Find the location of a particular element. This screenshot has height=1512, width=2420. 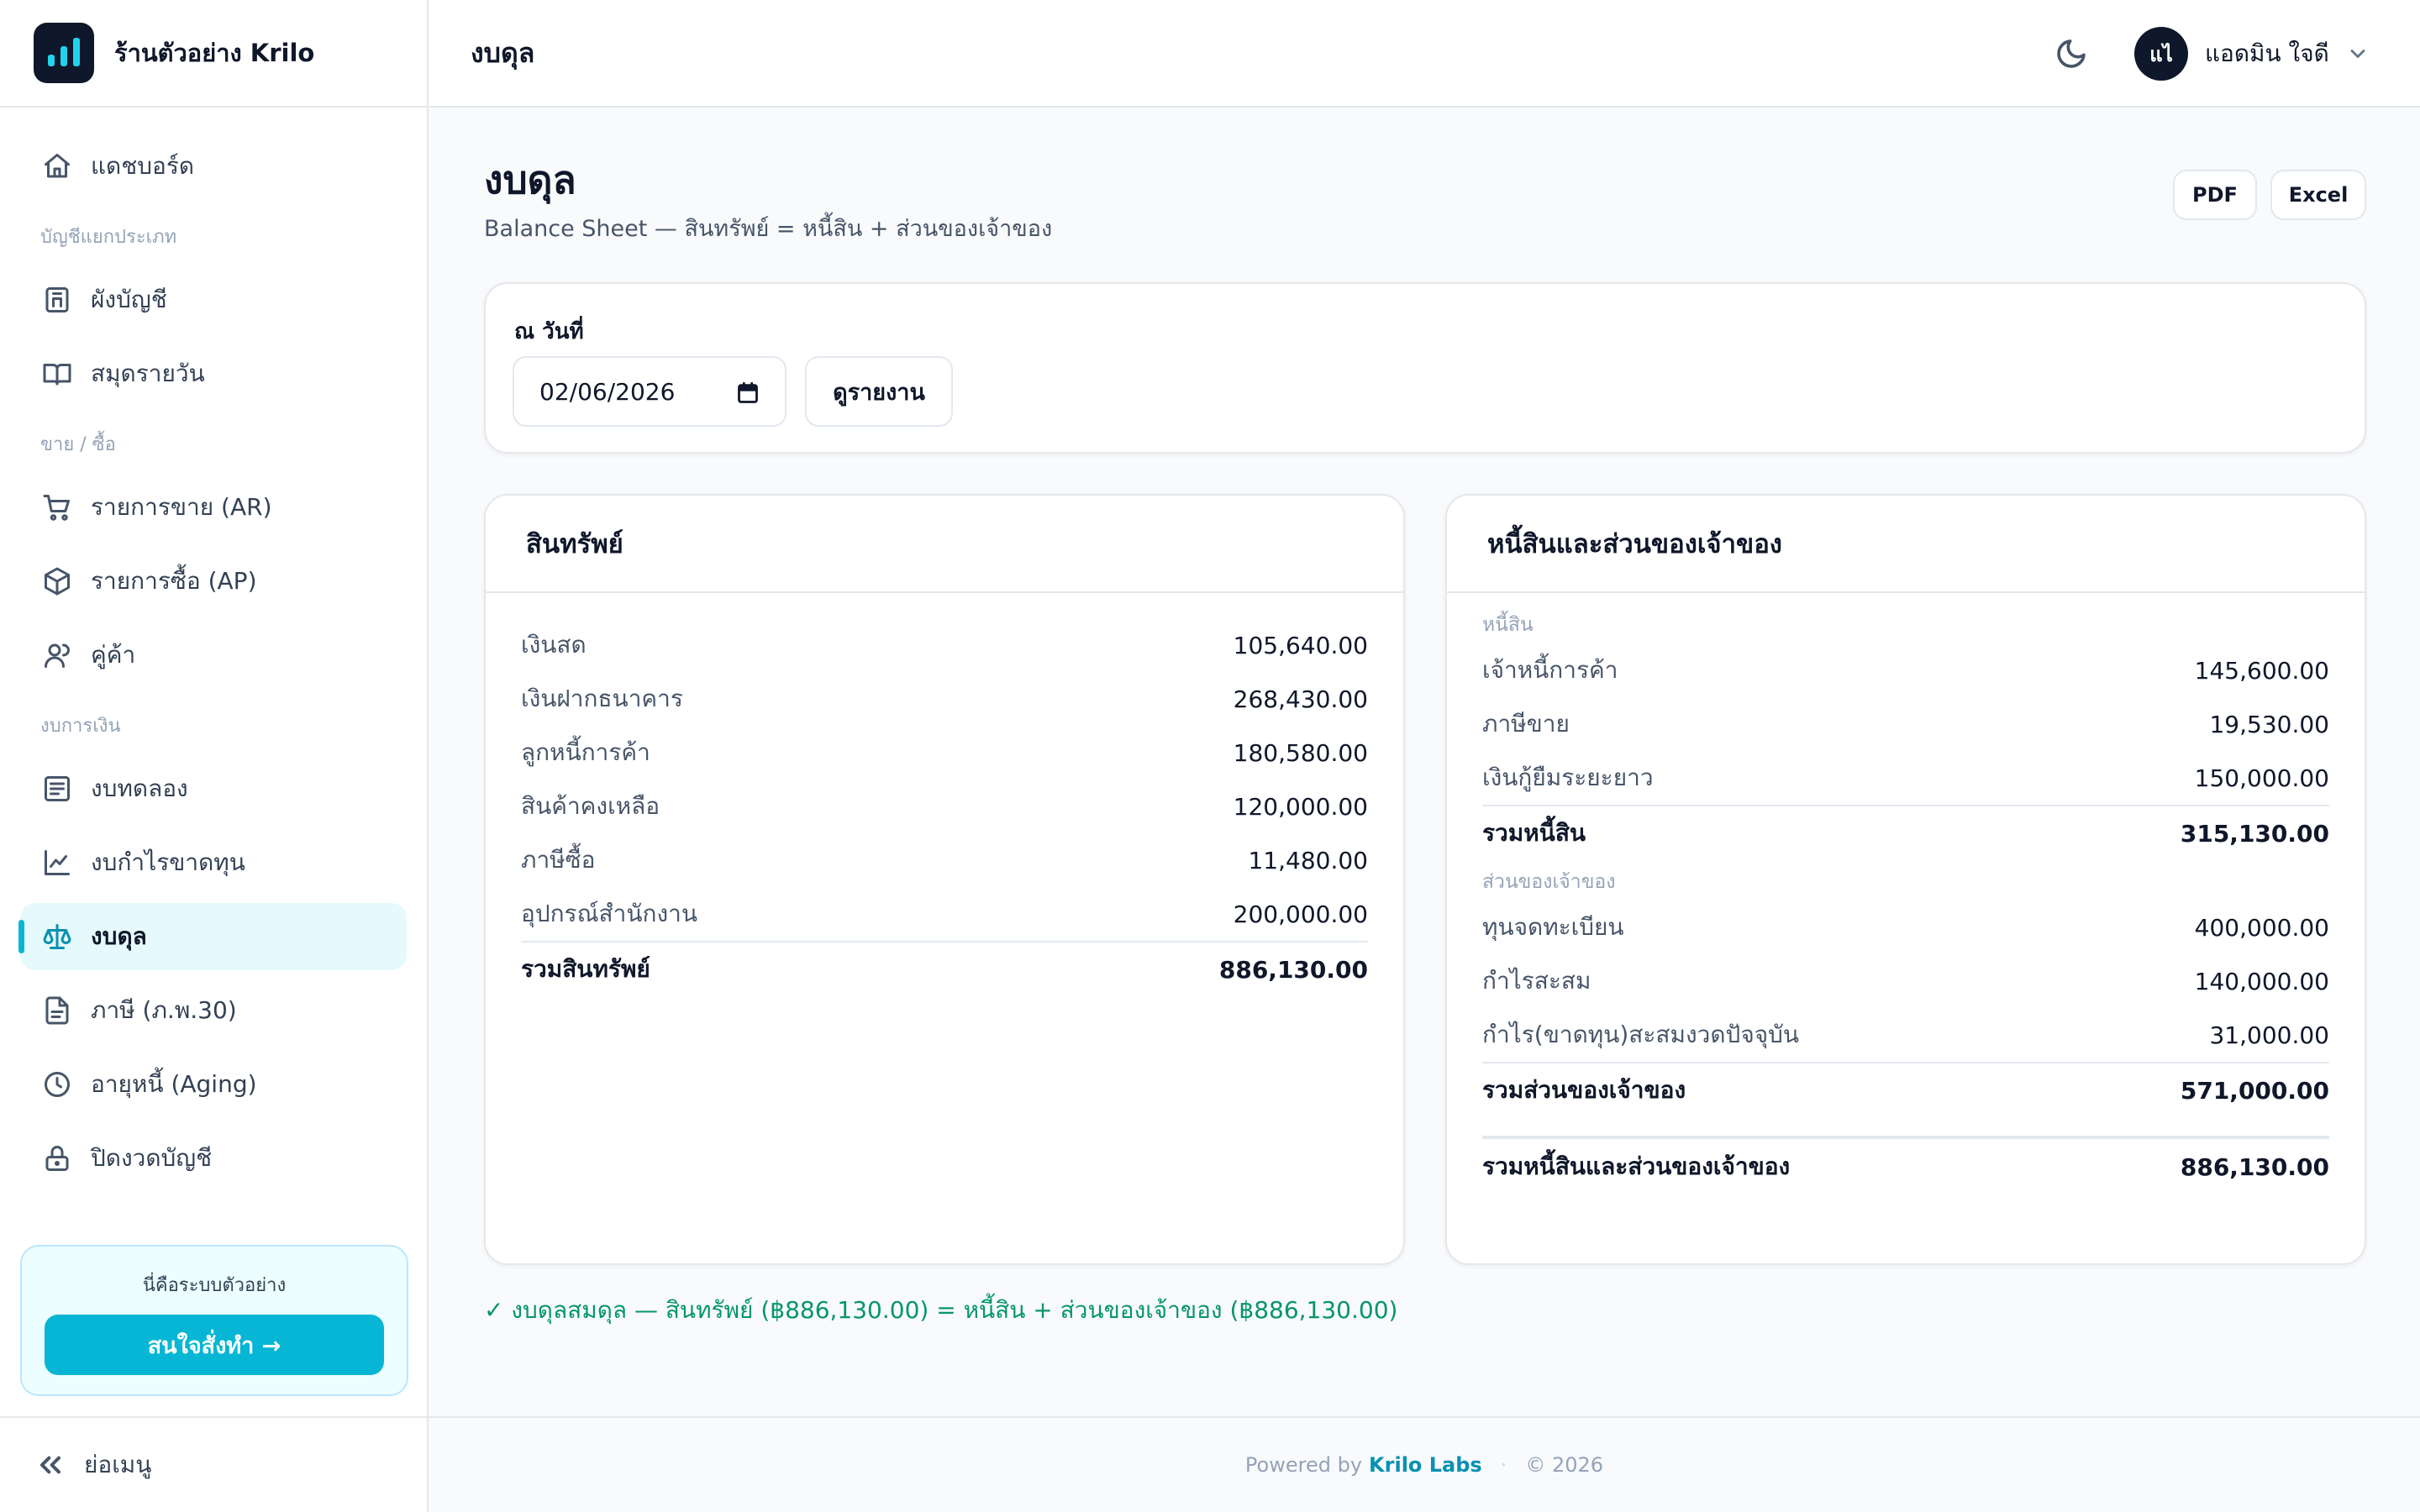

topbar-title: งบดุล is located at coordinates (503, 52).